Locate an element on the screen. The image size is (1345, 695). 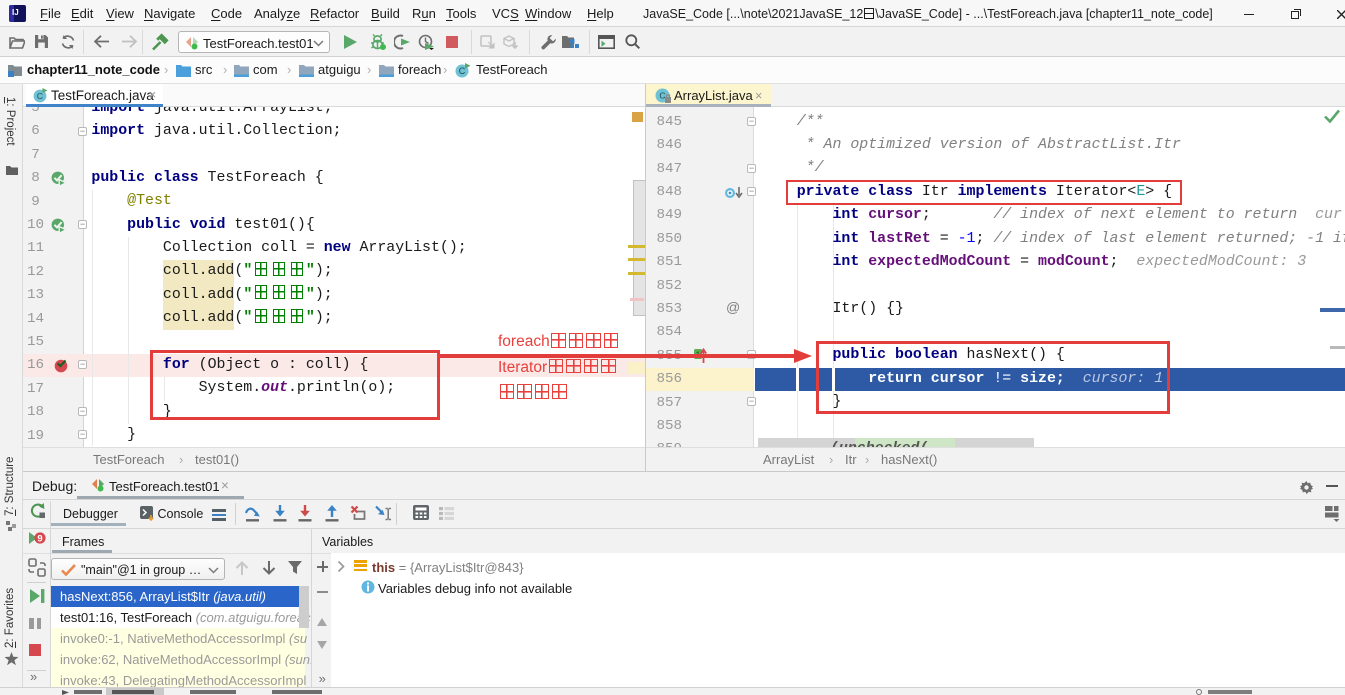
svg-text: 9 is located at coordinates (39, 539).